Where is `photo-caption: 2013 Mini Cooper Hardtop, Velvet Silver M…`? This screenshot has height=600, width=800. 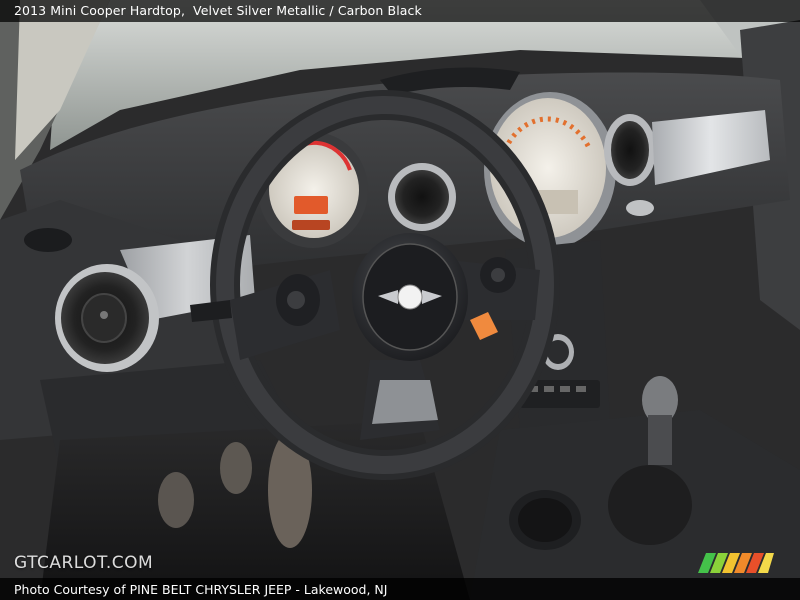 photo-caption: 2013 Mini Cooper Hardtop, Velvet Silver M… is located at coordinates (218, 10).